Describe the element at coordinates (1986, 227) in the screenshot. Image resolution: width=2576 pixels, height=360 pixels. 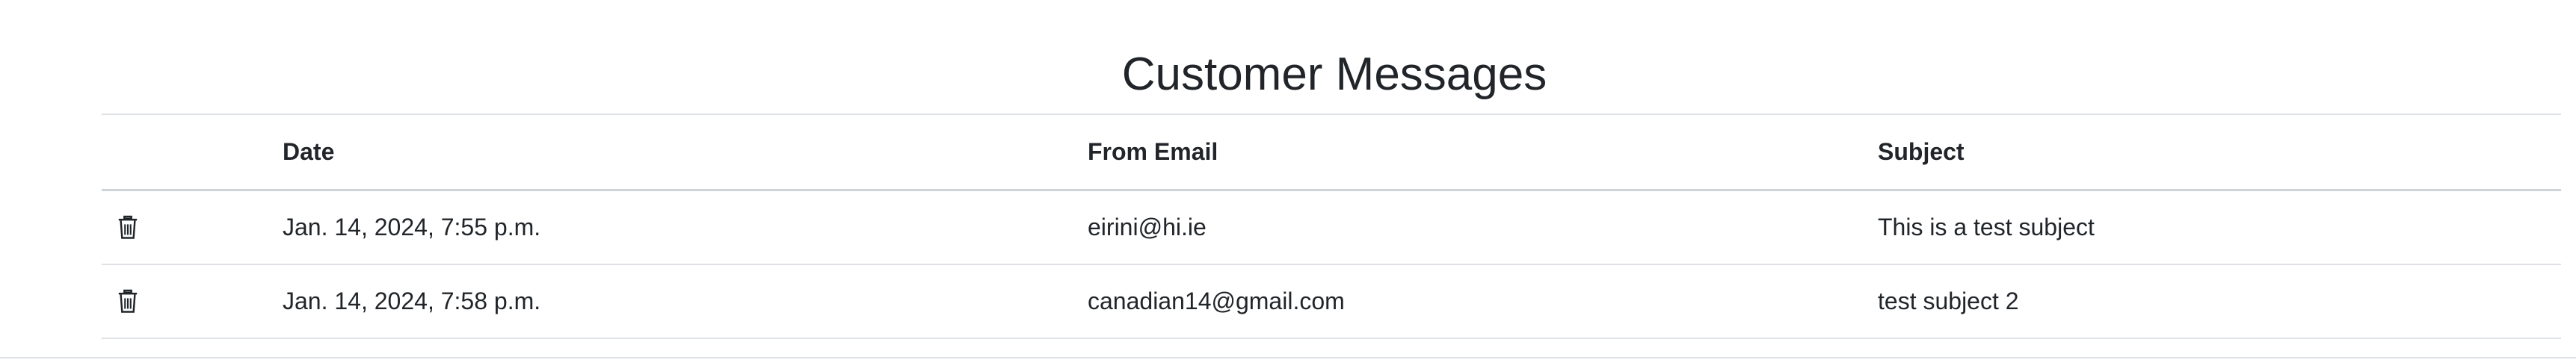
I see `cell-subject: This is a test subject` at that location.